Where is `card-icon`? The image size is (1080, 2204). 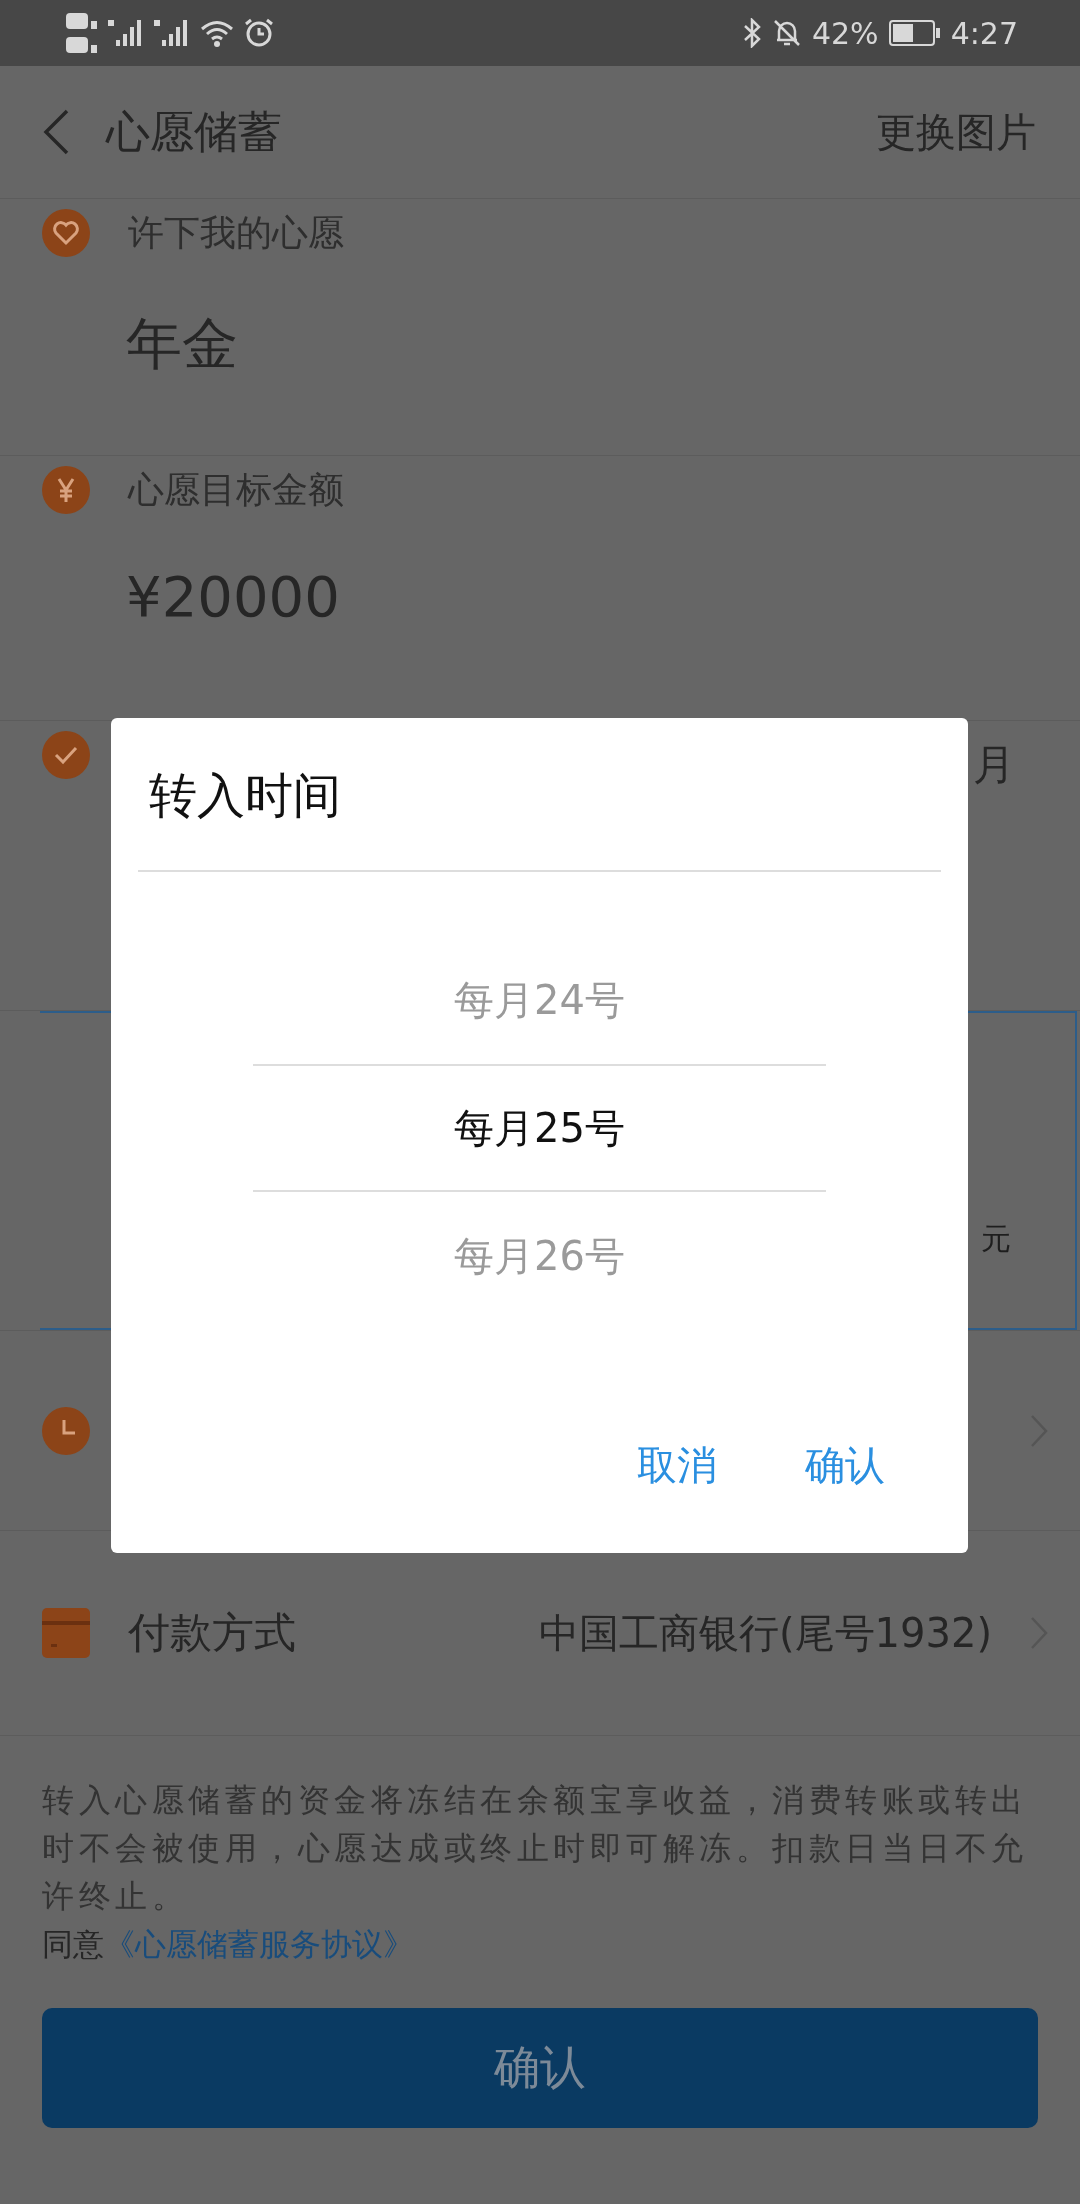 card-icon is located at coordinates (66, 1633).